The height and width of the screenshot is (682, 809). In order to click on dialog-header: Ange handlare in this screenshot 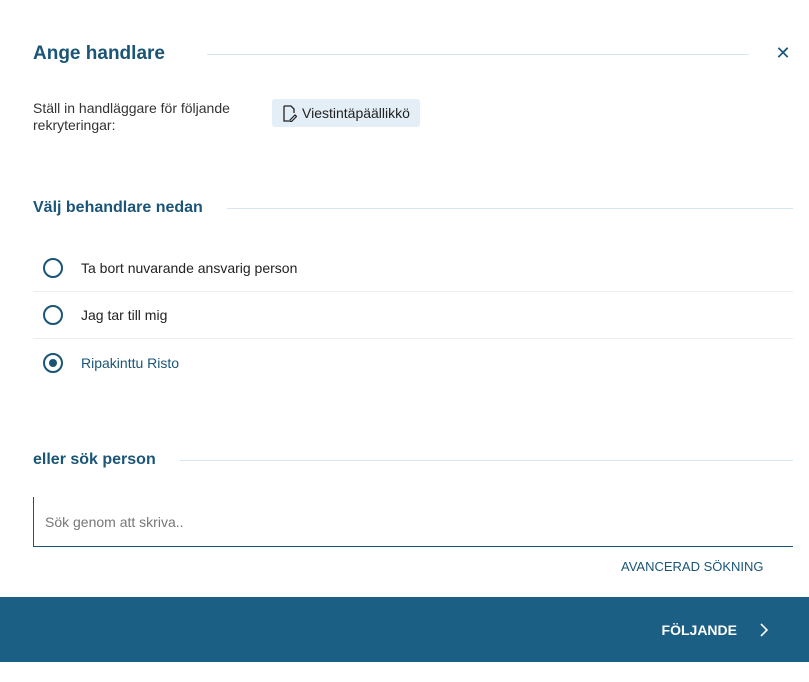, I will do `click(403, 54)`.